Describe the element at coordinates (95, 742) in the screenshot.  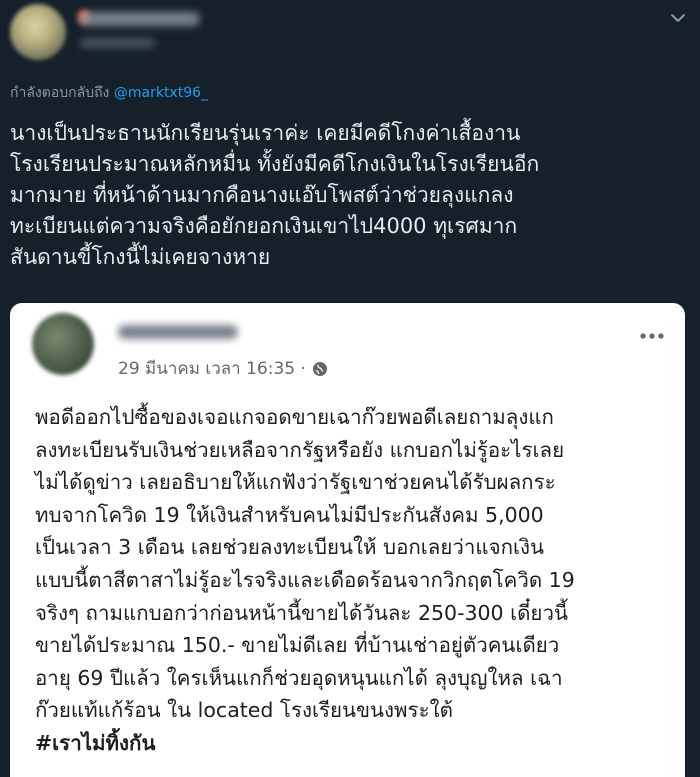
I see `post-hashtag: #เราไม่ทิ้งกัน` at that location.